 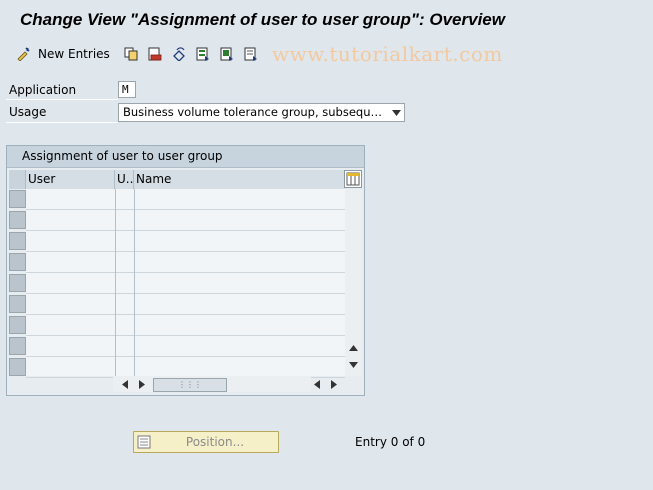 What do you see at coordinates (190, 385) in the screenshot?
I see `horizontal-scroll-thumb: ⋮⋮⋮` at bounding box center [190, 385].